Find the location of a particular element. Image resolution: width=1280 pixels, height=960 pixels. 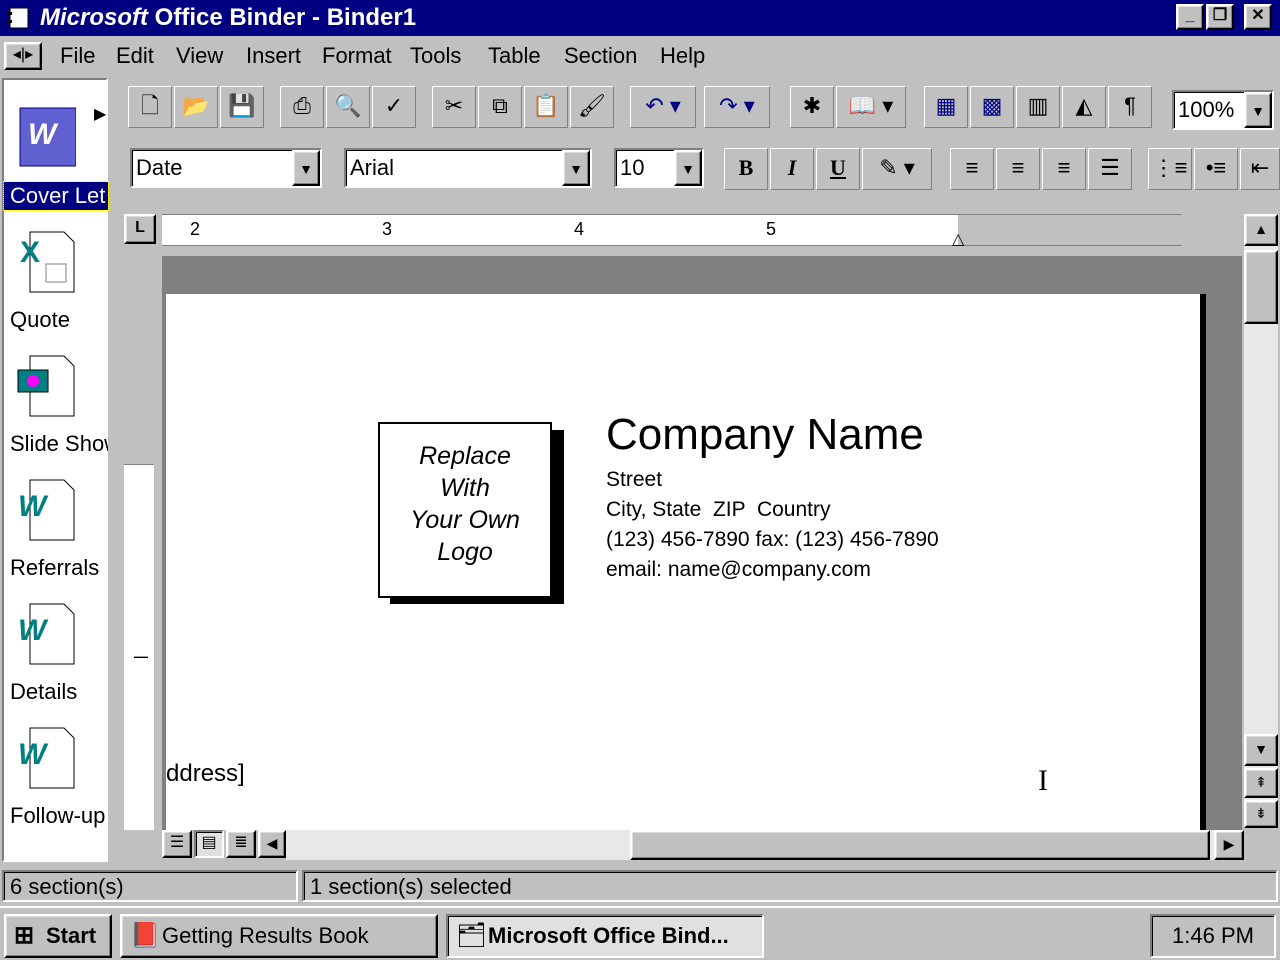

align-left-button: ≡ is located at coordinates (972, 169).